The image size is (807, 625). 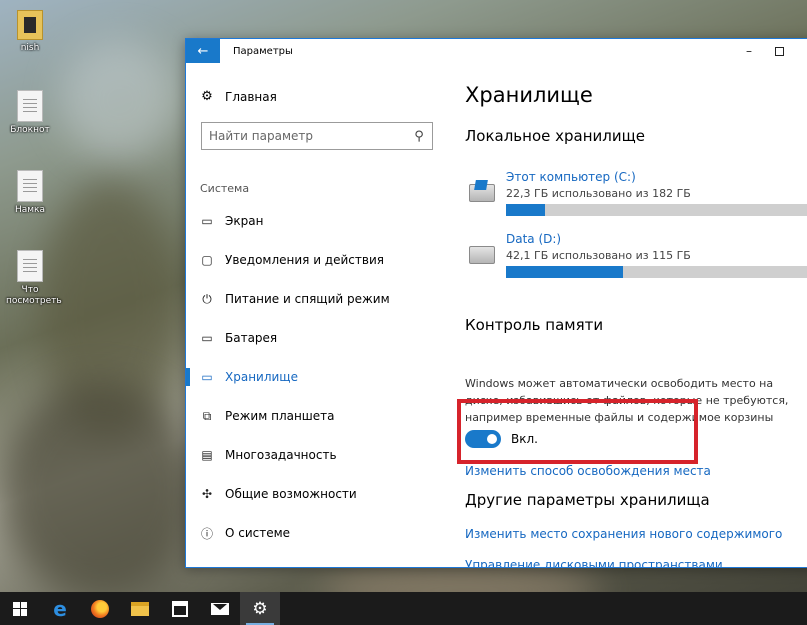 I want to click on sidebar-item-label: Общие возможности, so click(x=291, y=494).